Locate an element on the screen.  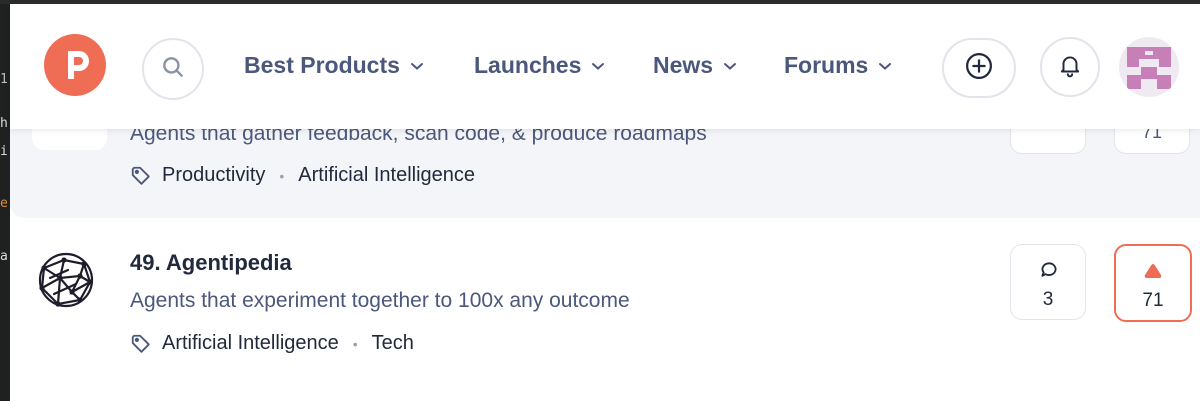
product-thumbnail is located at coordinates (66, 280).